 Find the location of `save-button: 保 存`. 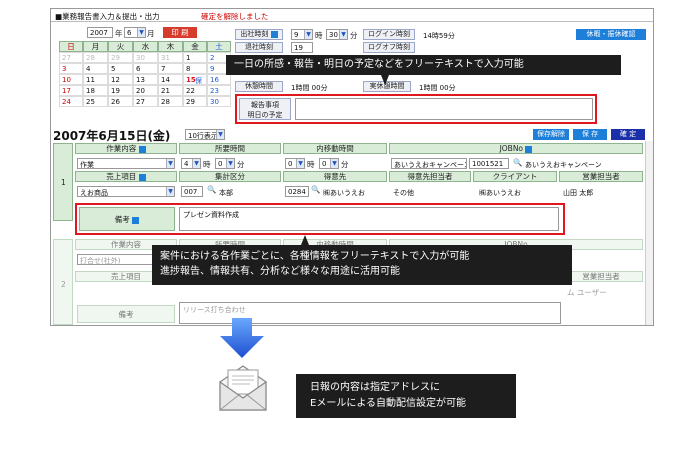

save-button: 保 存 is located at coordinates (590, 134).